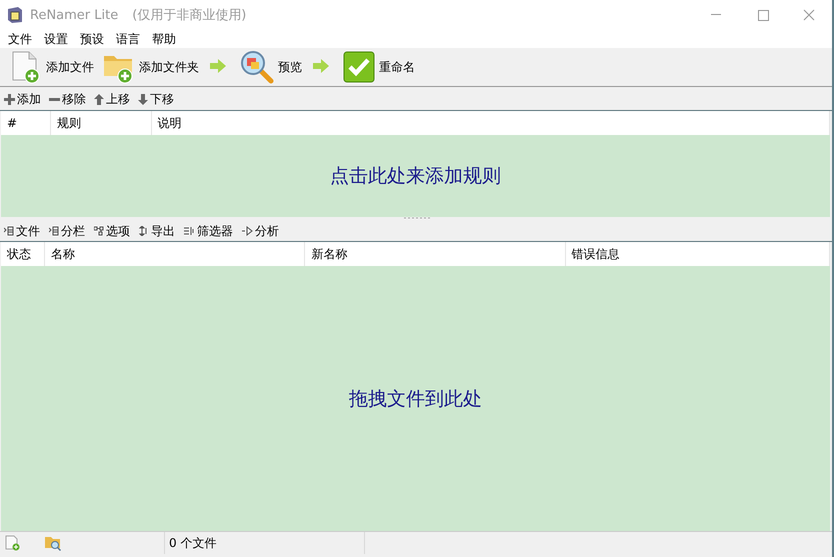 This screenshot has width=834, height=557. I want to click on toolbar-button: 分栏, so click(67, 231).